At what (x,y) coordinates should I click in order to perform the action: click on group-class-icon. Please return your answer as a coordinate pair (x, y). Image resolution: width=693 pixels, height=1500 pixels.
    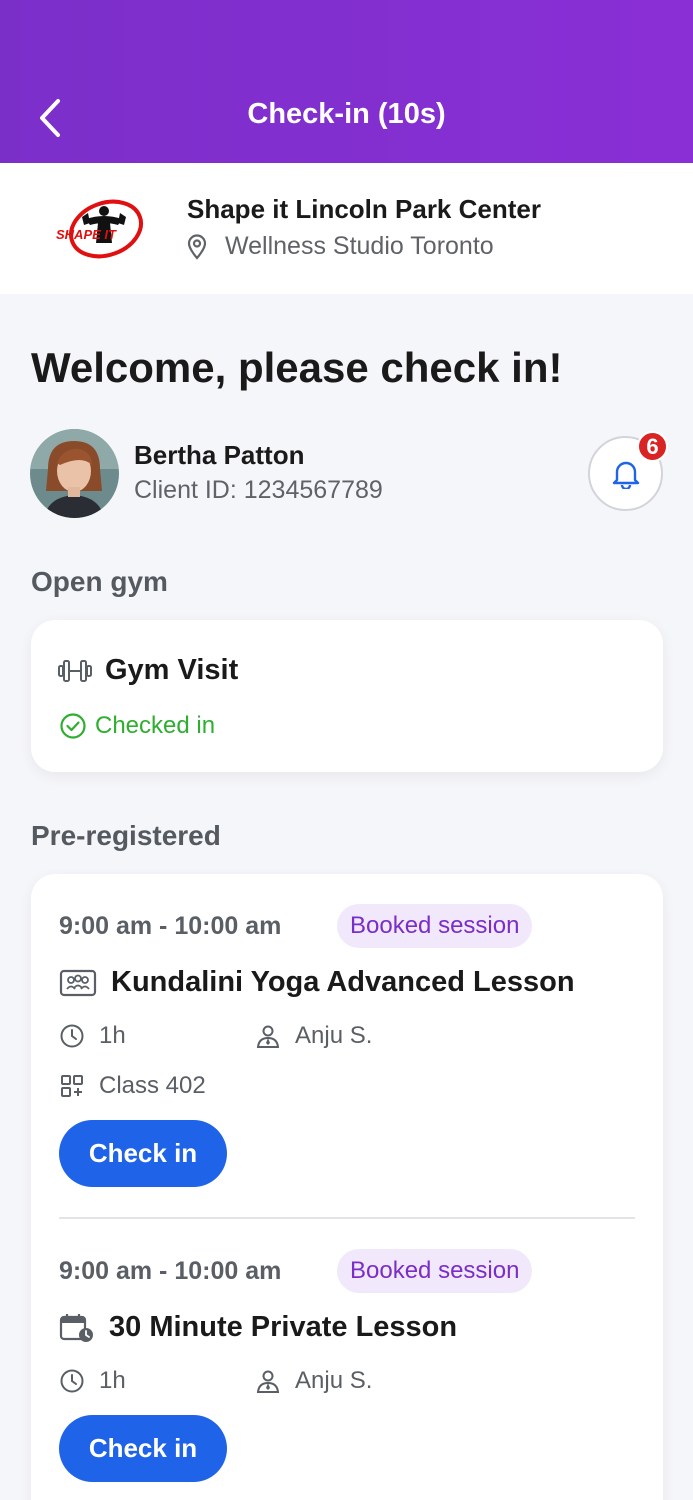
    Looking at the image, I should click on (78, 982).